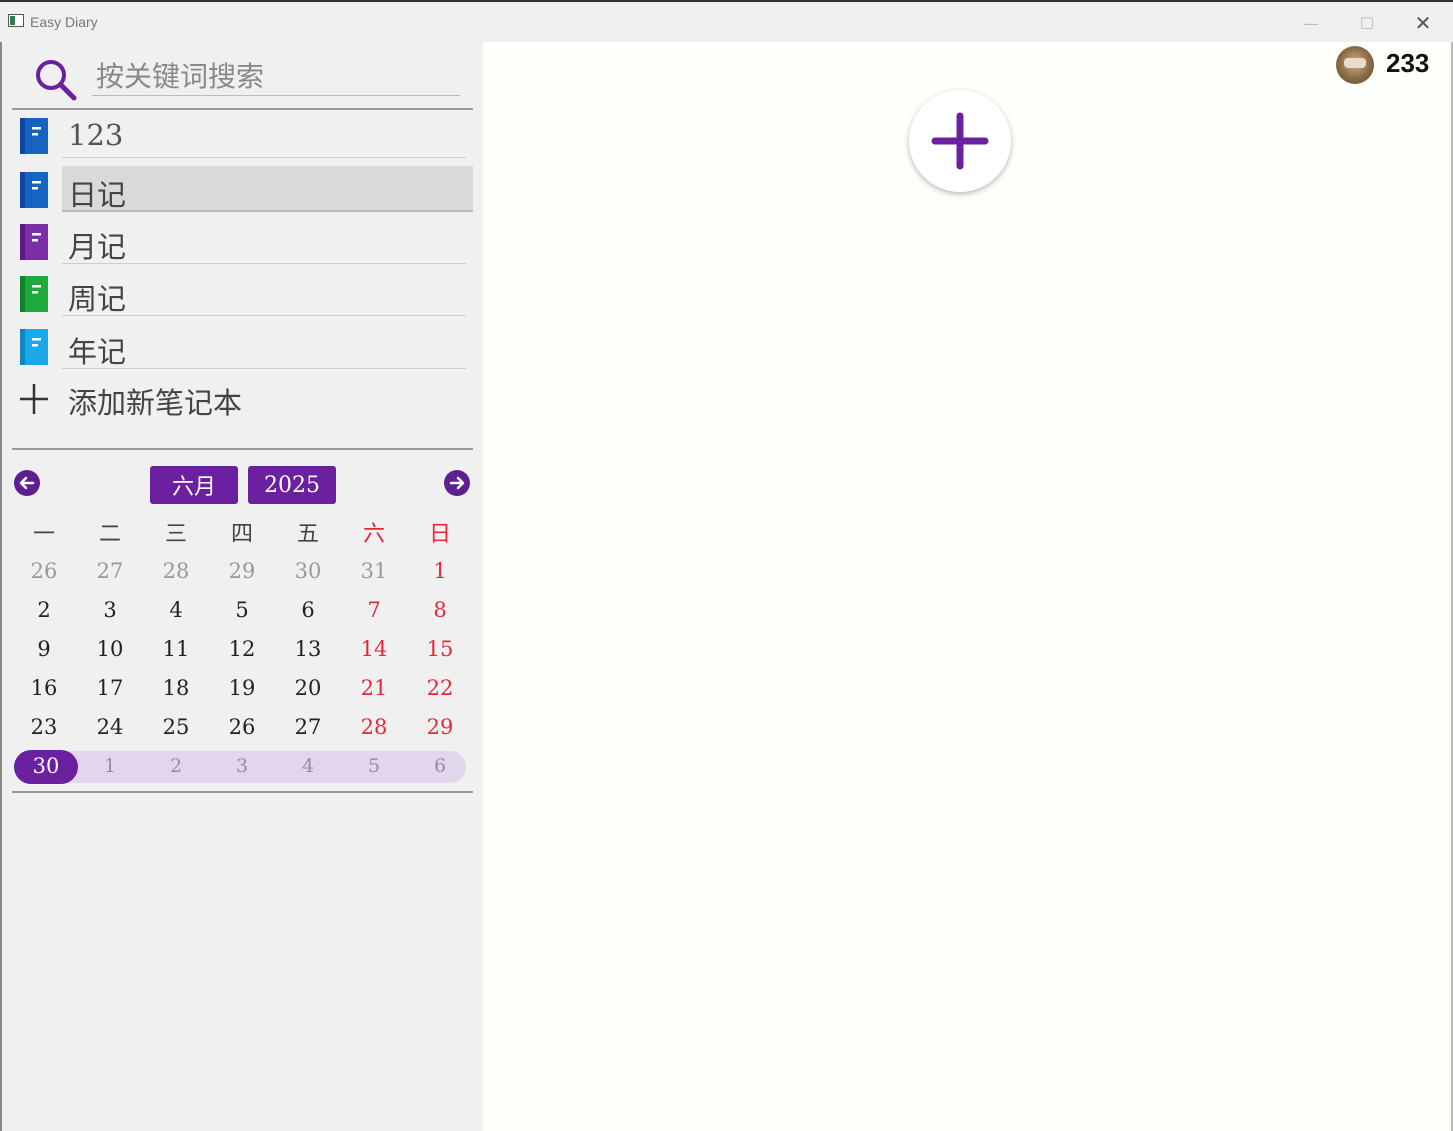 The image size is (1453, 1131). Describe the element at coordinates (44, 688) in the screenshot. I see `calendar-day: 16` at that location.